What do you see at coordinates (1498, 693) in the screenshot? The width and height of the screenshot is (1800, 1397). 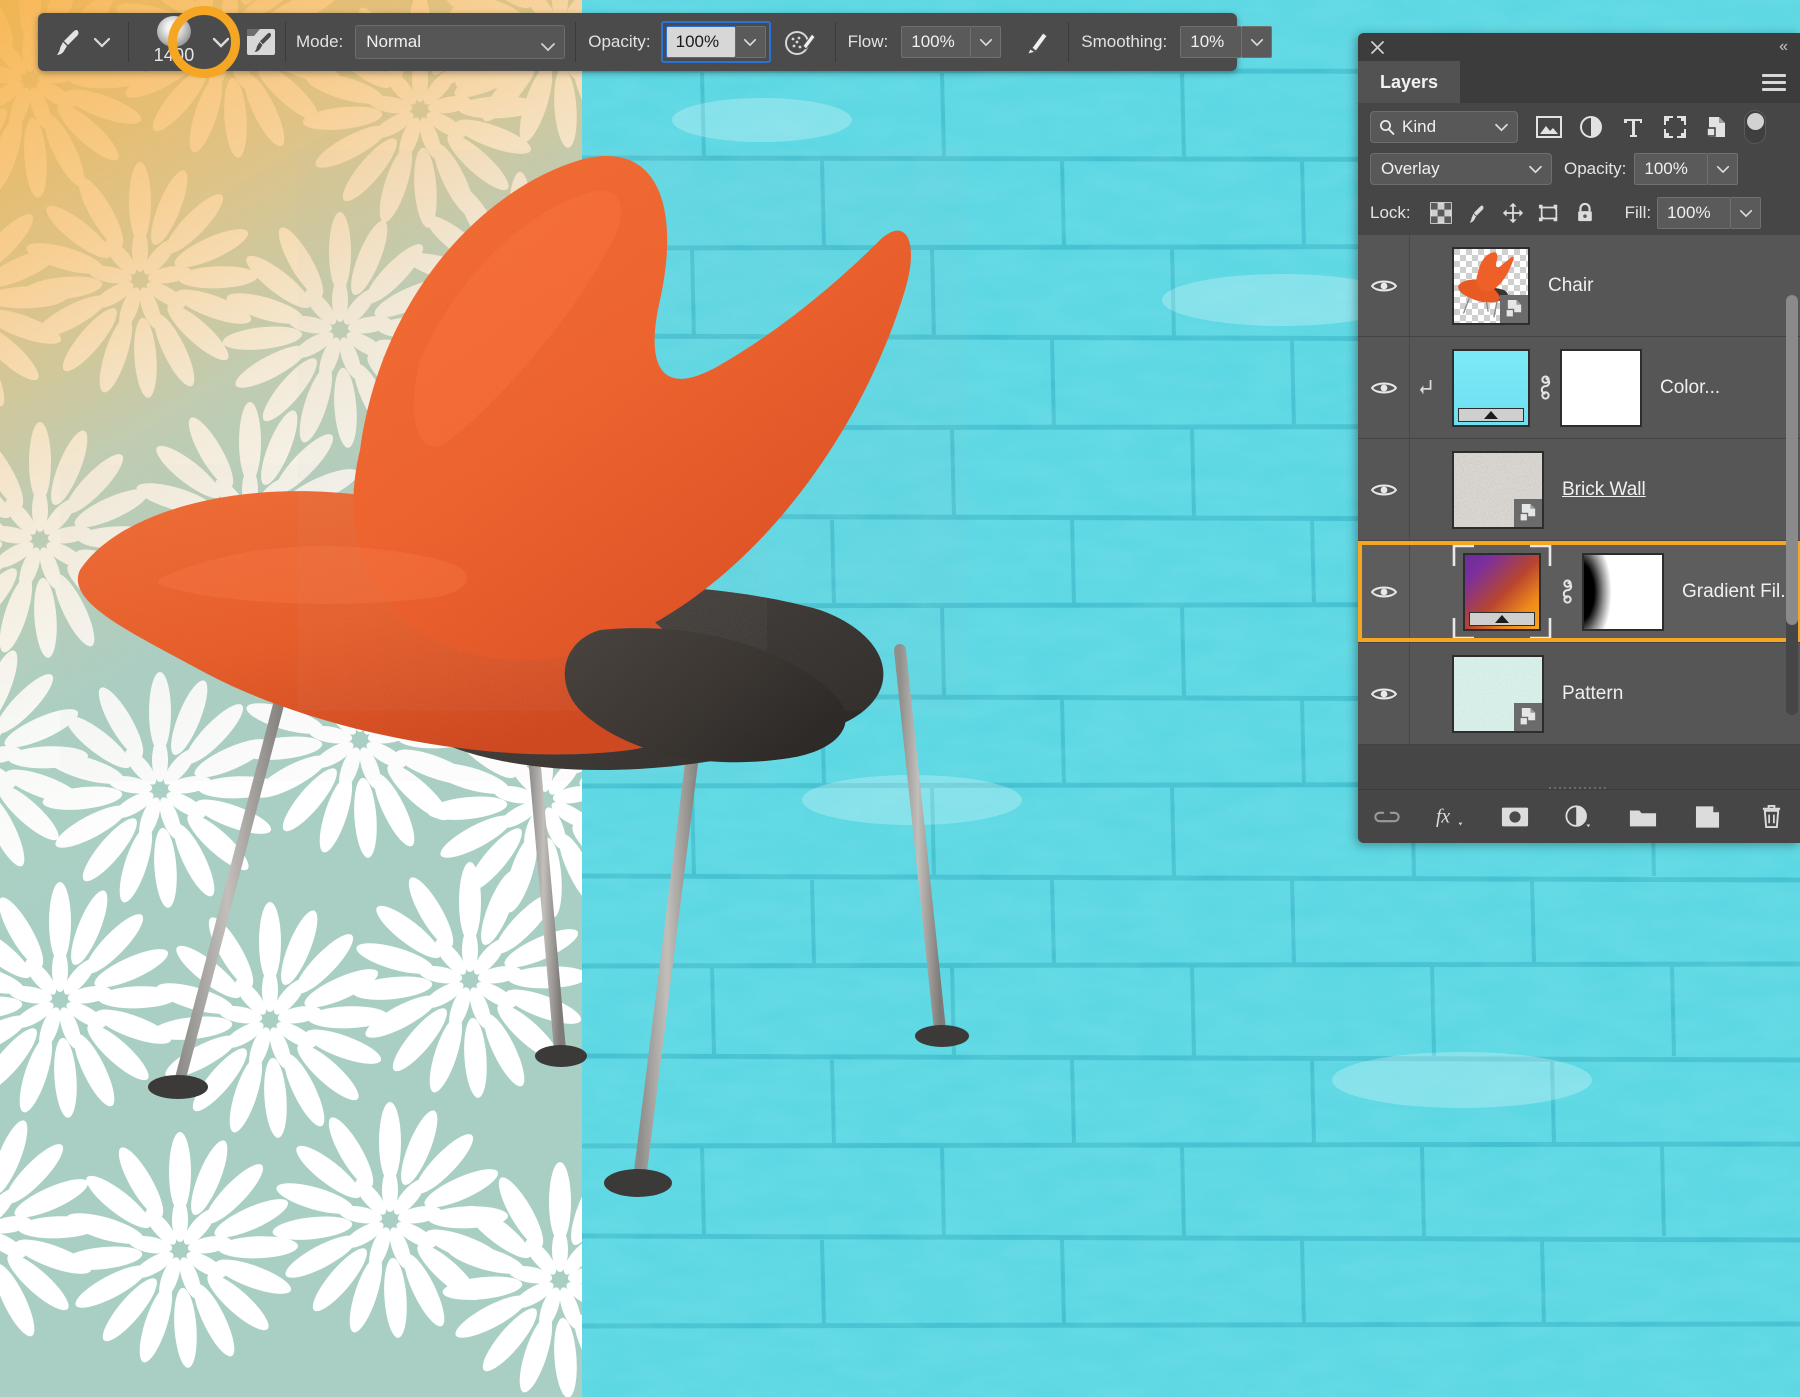 I see `layer-thumbnail-pattern` at bounding box center [1498, 693].